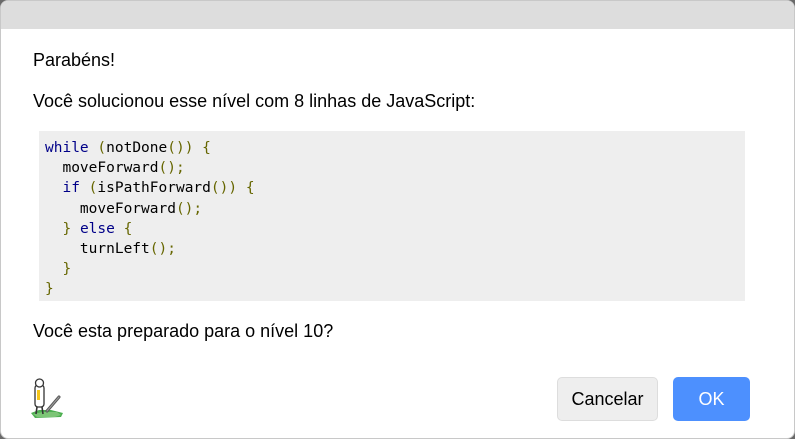 Image resolution: width=795 pixels, height=439 pixels. What do you see at coordinates (67, 148) in the screenshot?
I see `code-token: while` at bounding box center [67, 148].